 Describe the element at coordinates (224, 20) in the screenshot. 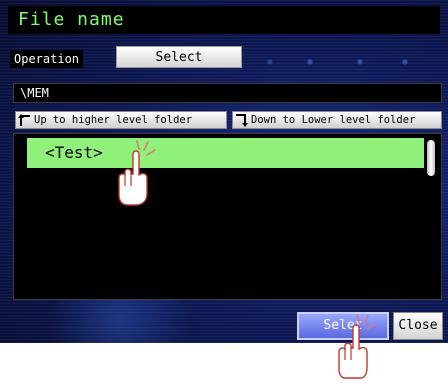

I see `title-bar: File name` at that location.